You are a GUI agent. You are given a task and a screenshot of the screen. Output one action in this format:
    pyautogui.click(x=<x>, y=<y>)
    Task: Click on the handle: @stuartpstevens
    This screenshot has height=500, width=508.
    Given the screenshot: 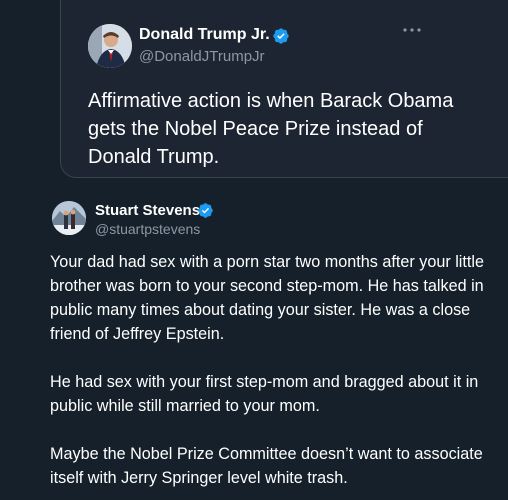 What is the action you would take?
    pyautogui.click(x=147, y=229)
    